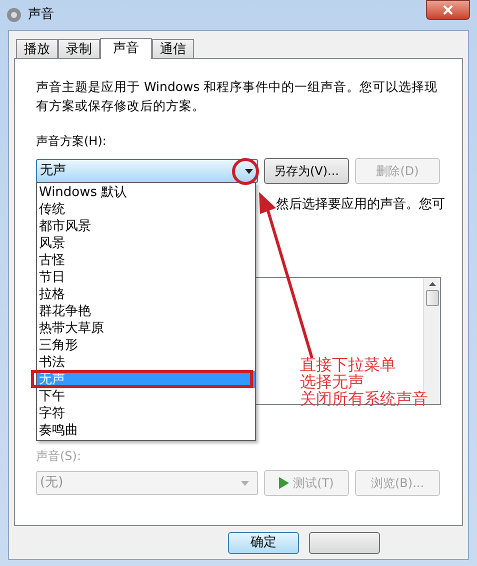  What do you see at coordinates (146, 328) in the screenshot?
I see `dropdown-option: 热带大草原` at bounding box center [146, 328].